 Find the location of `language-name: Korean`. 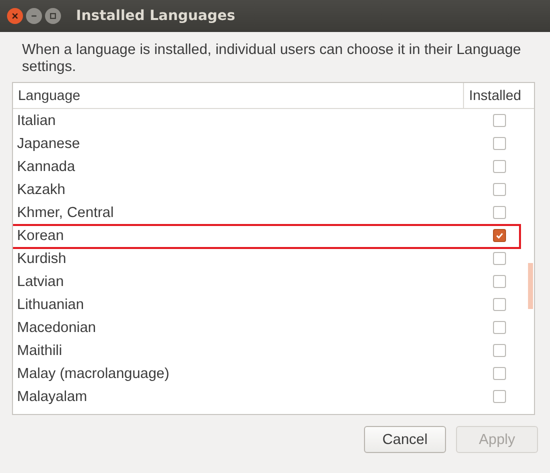

language-name: Korean is located at coordinates (40, 236).